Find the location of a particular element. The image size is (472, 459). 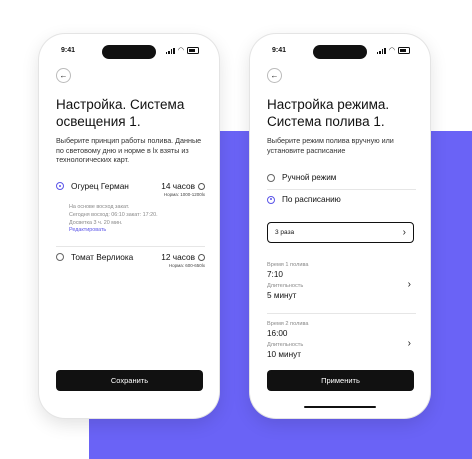

light-hours: 14 часов is located at coordinates (178, 186).